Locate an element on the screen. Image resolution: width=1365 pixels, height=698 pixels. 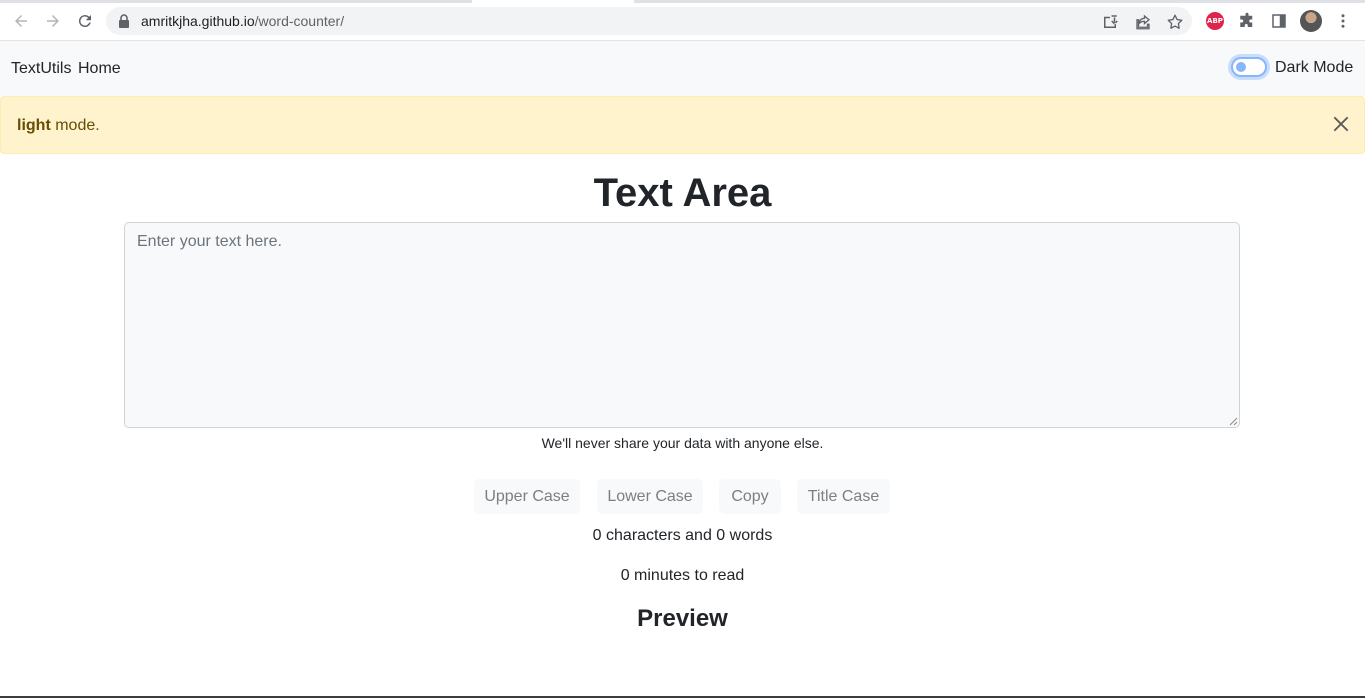
alert-message: light mode. is located at coordinates (58, 126).